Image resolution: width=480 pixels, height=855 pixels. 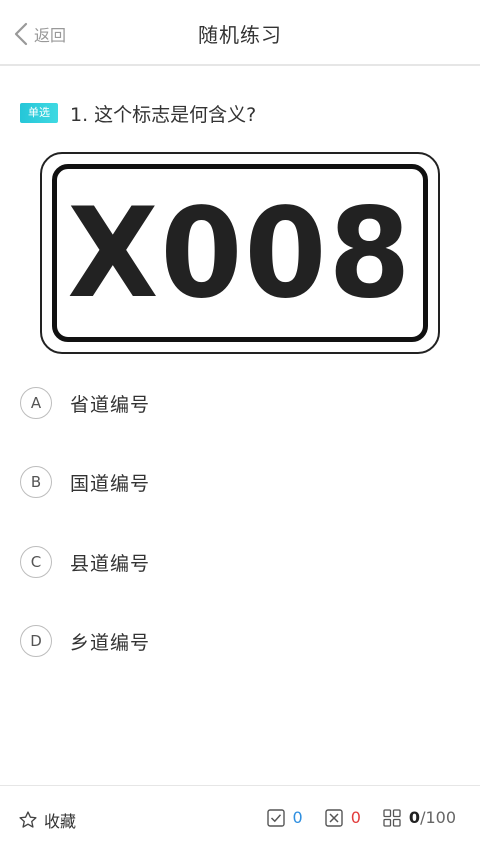 What do you see at coordinates (240, 641) in the screenshot?
I see `option-d: D 乡道编号` at bounding box center [240, 641].